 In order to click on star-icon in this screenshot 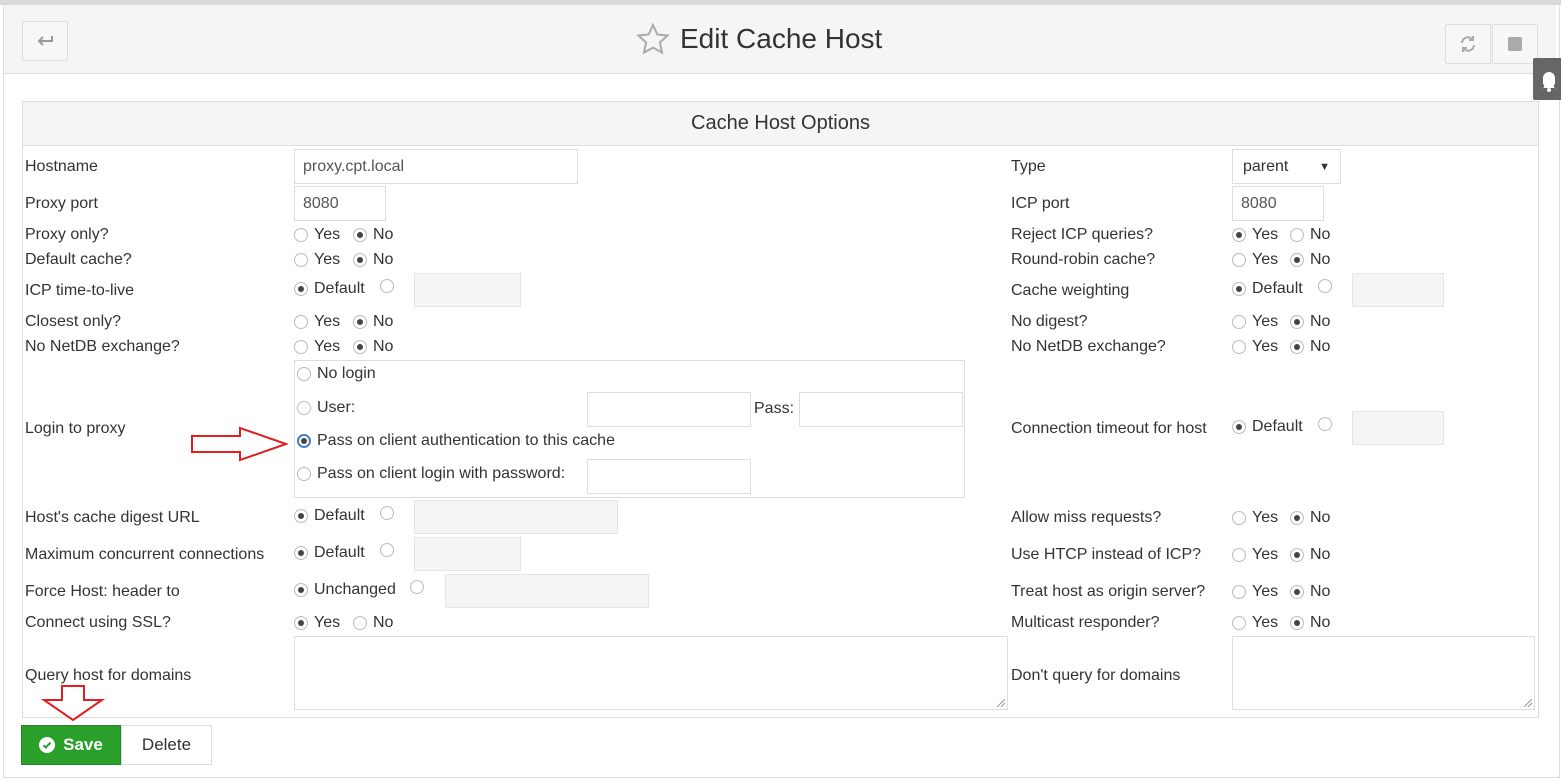, I will do `click(653, 39)`.